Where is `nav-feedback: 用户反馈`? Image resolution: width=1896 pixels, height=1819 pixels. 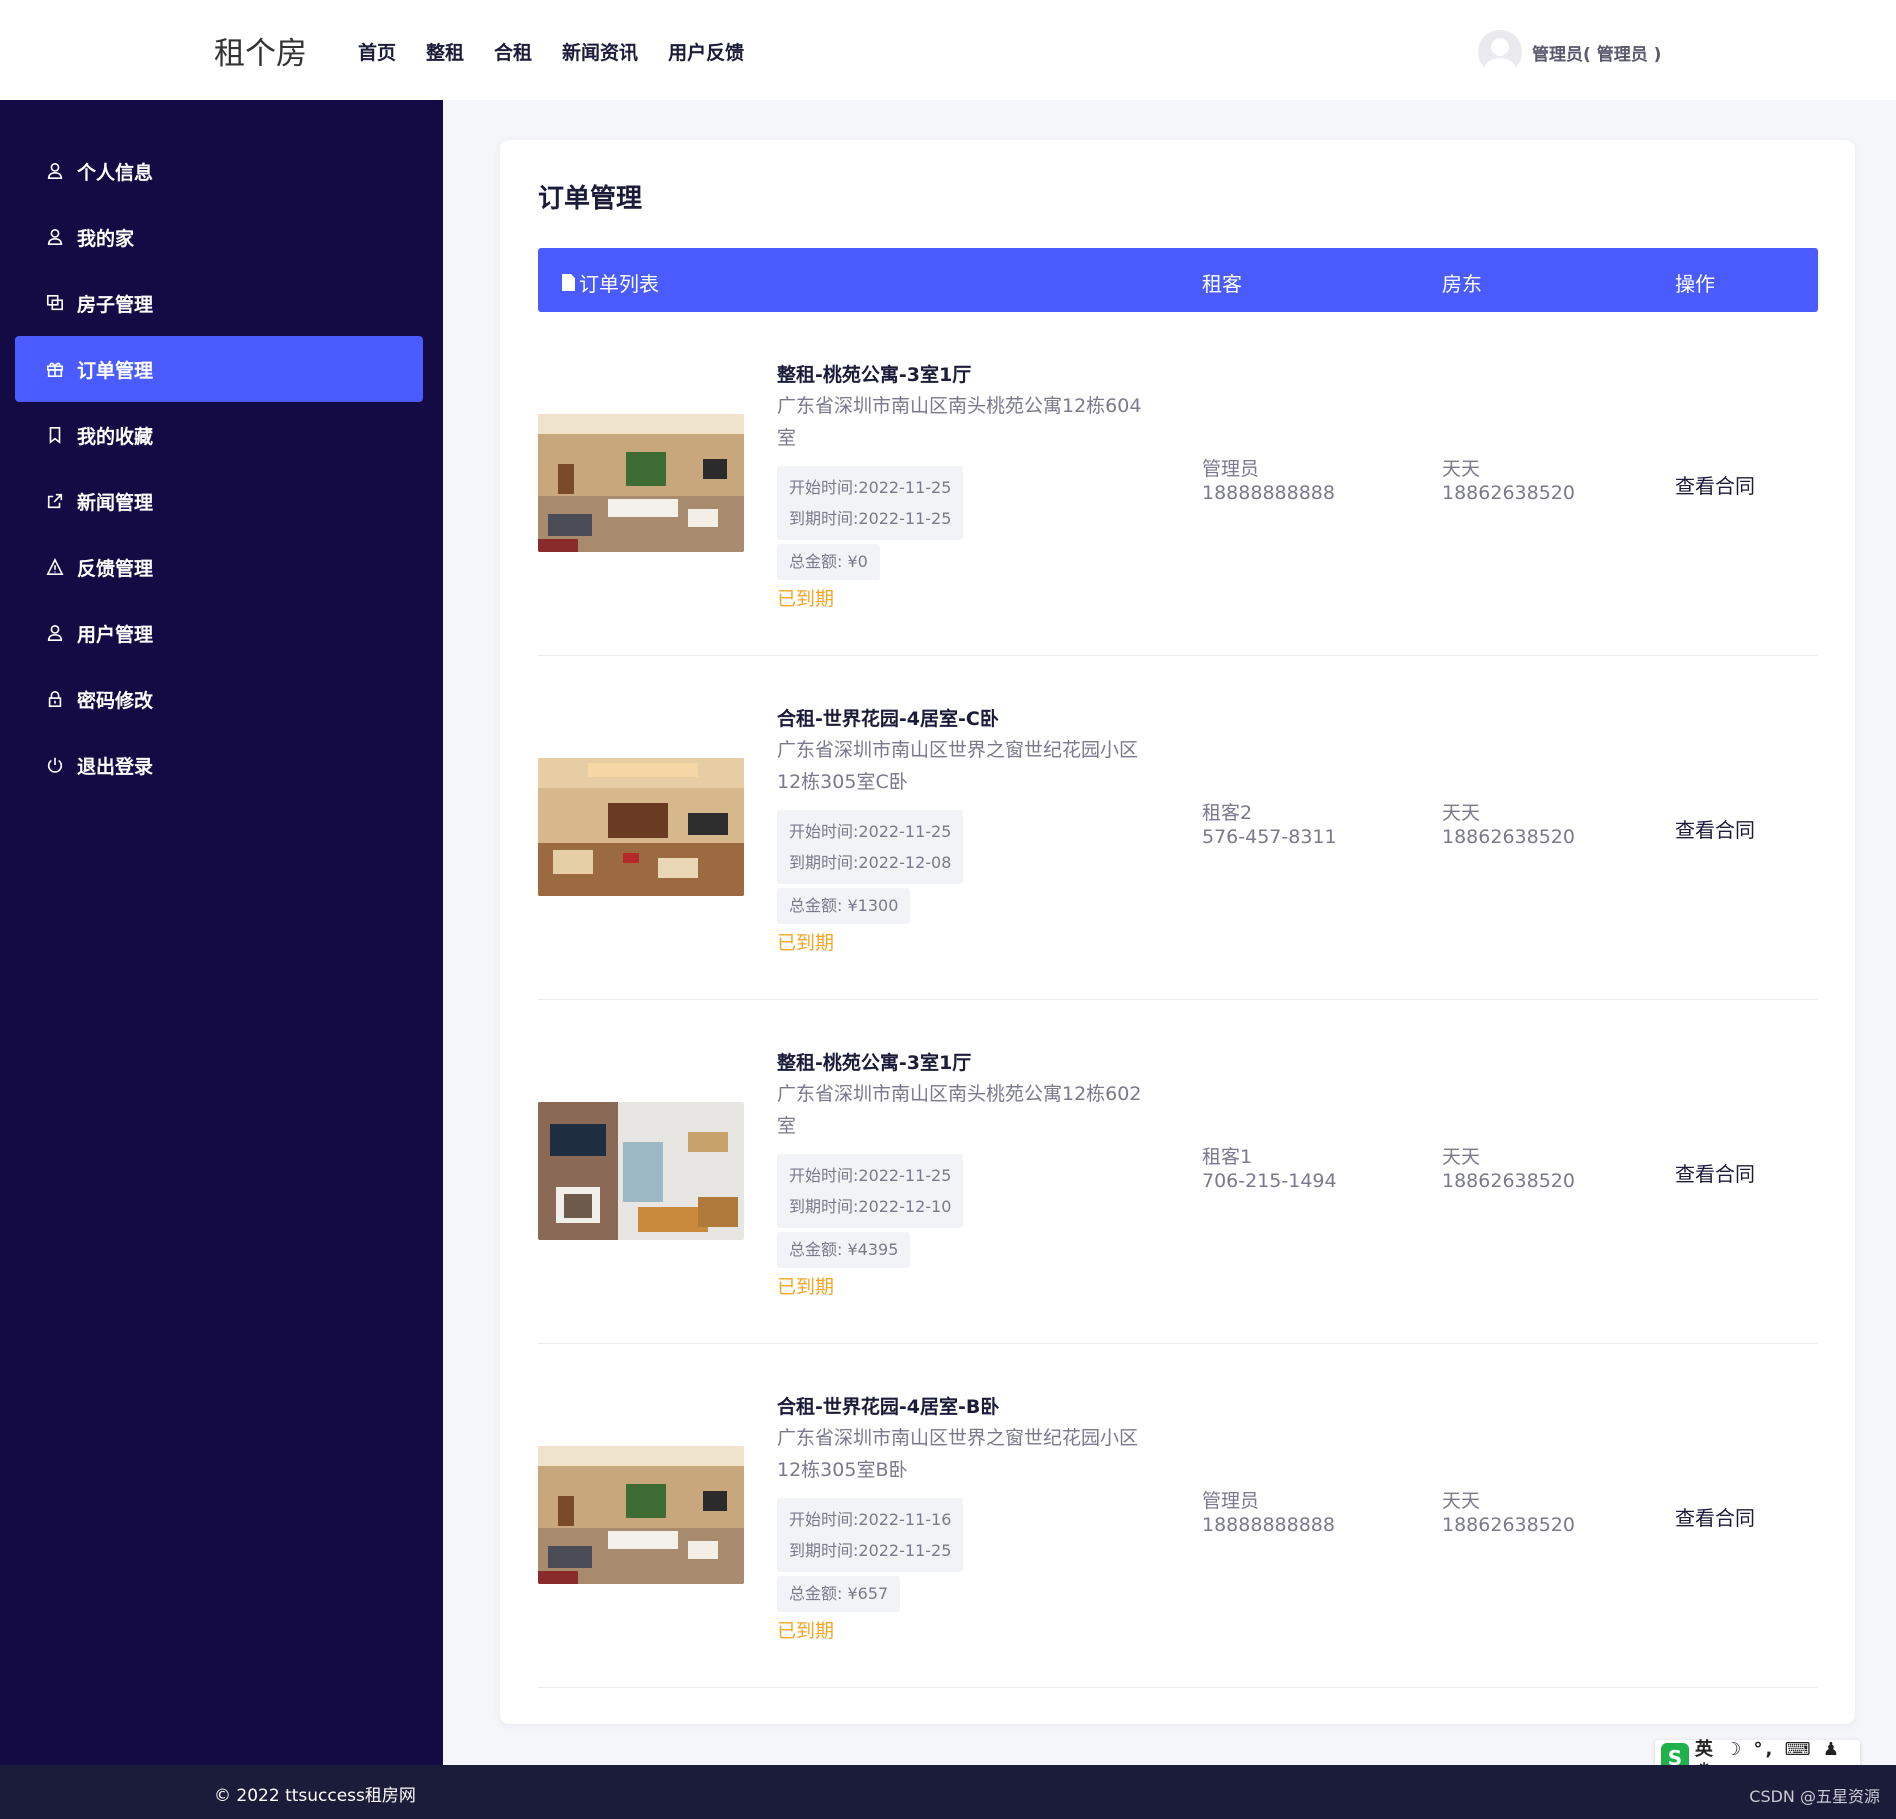 nav-feedback: 用户反馈 is located at coordinates (706, 51).